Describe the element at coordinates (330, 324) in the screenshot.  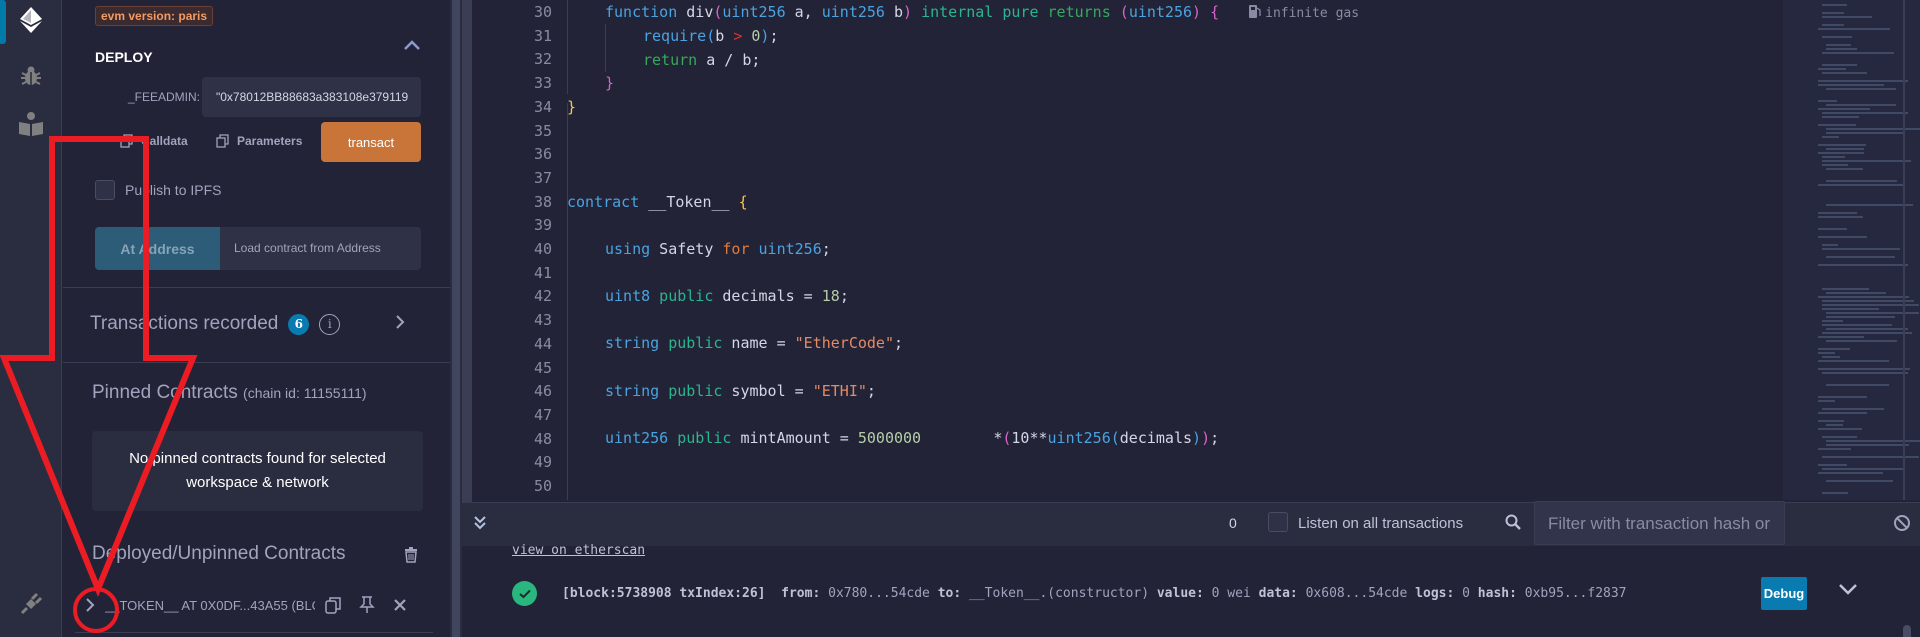
I see `info-icon: i` at that location.